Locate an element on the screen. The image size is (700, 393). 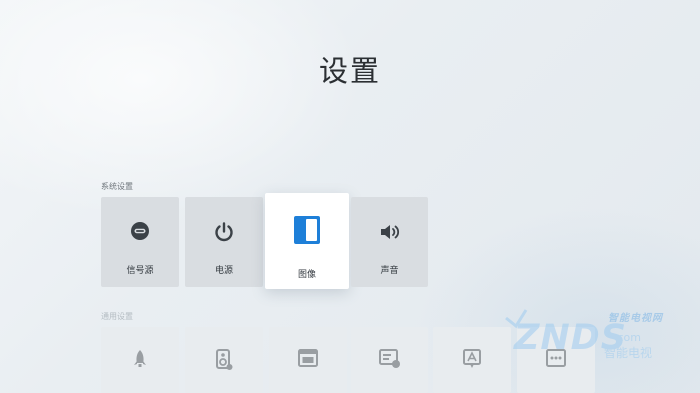
window-icon is located at coordinates (308, 358).